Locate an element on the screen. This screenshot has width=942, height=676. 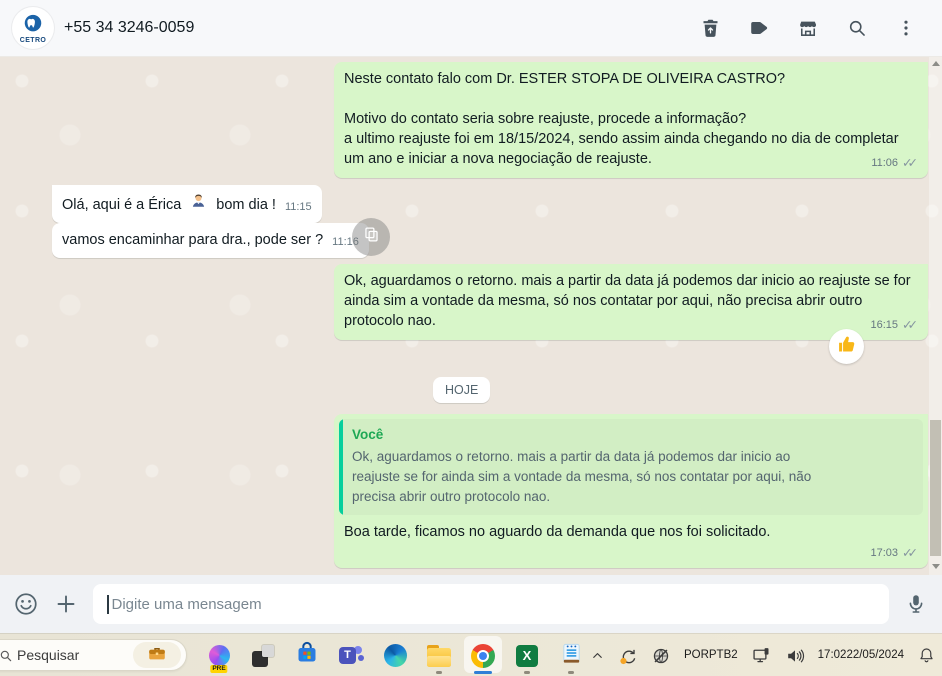
taskbar-app-notepad is located at coordinates (571, 655).